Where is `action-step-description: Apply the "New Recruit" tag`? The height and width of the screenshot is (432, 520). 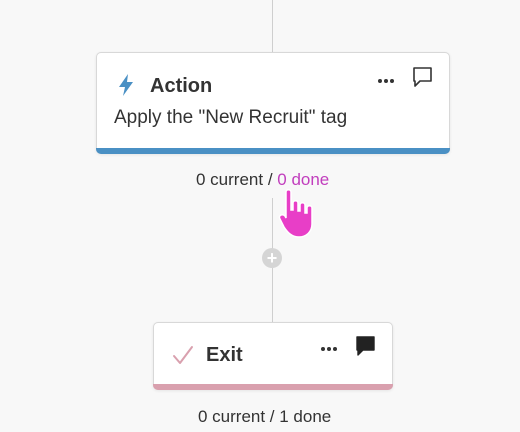
action-step-description: Apply the "New Recruit" tag is located at coordinates (231, 117).